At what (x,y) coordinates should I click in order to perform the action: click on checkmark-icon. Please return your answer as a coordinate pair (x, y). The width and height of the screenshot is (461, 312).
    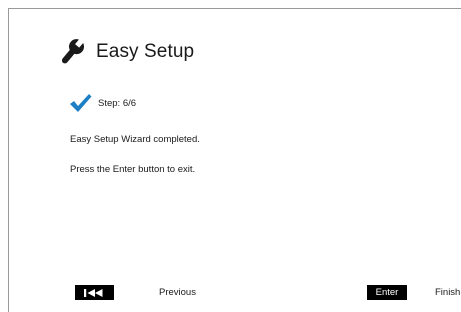
    Looking at the image, I should click on (81, 103).